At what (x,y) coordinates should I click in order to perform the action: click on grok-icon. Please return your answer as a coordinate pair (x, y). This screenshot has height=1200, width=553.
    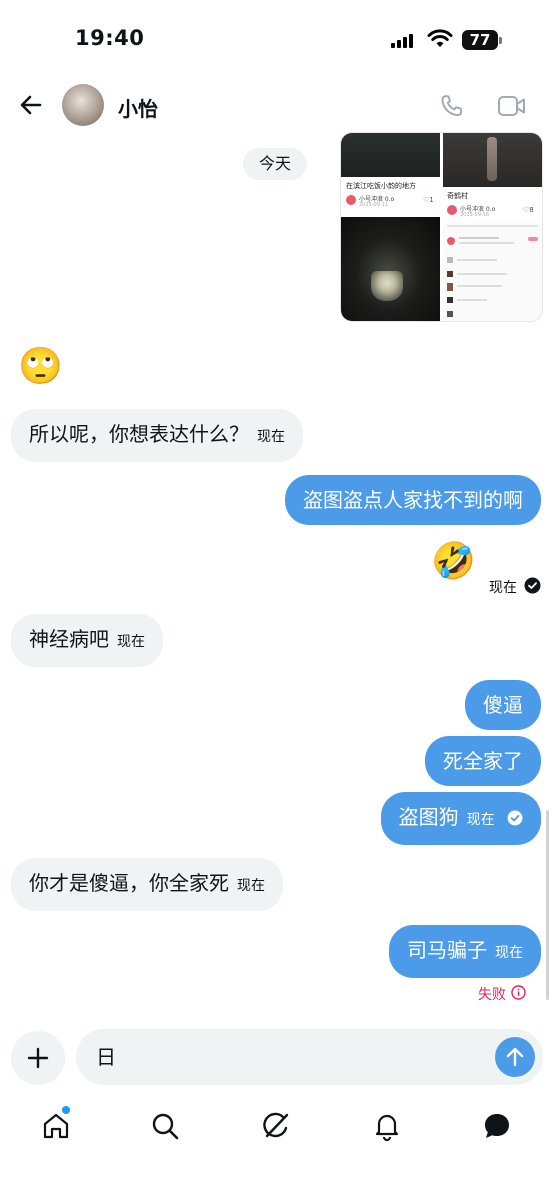
    Looking at the image, I should click on (276, 1125).